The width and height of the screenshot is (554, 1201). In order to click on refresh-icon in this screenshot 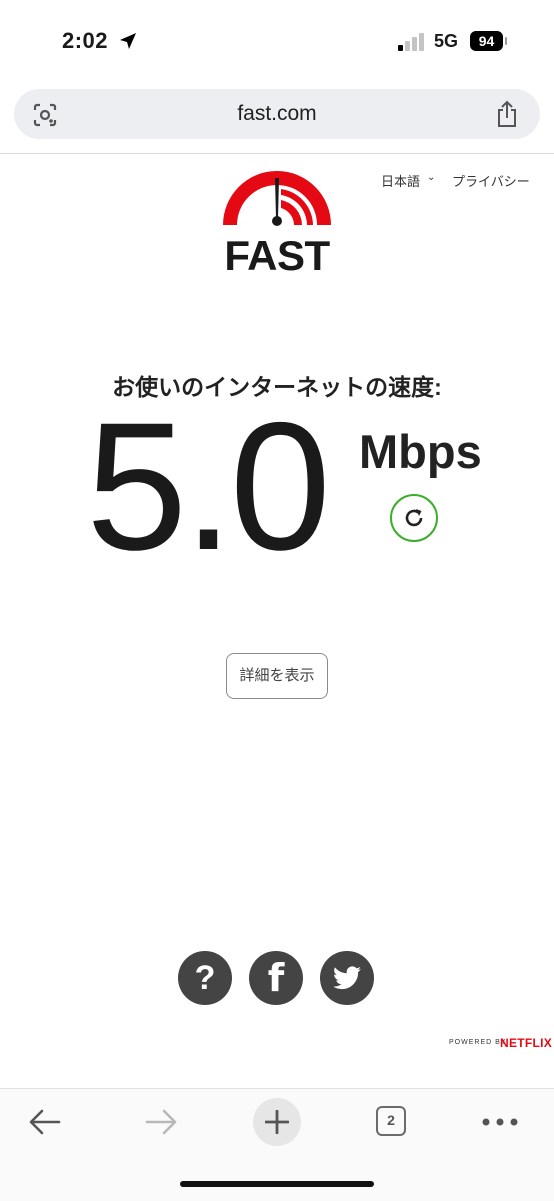, I will do `click(414, 518)`.